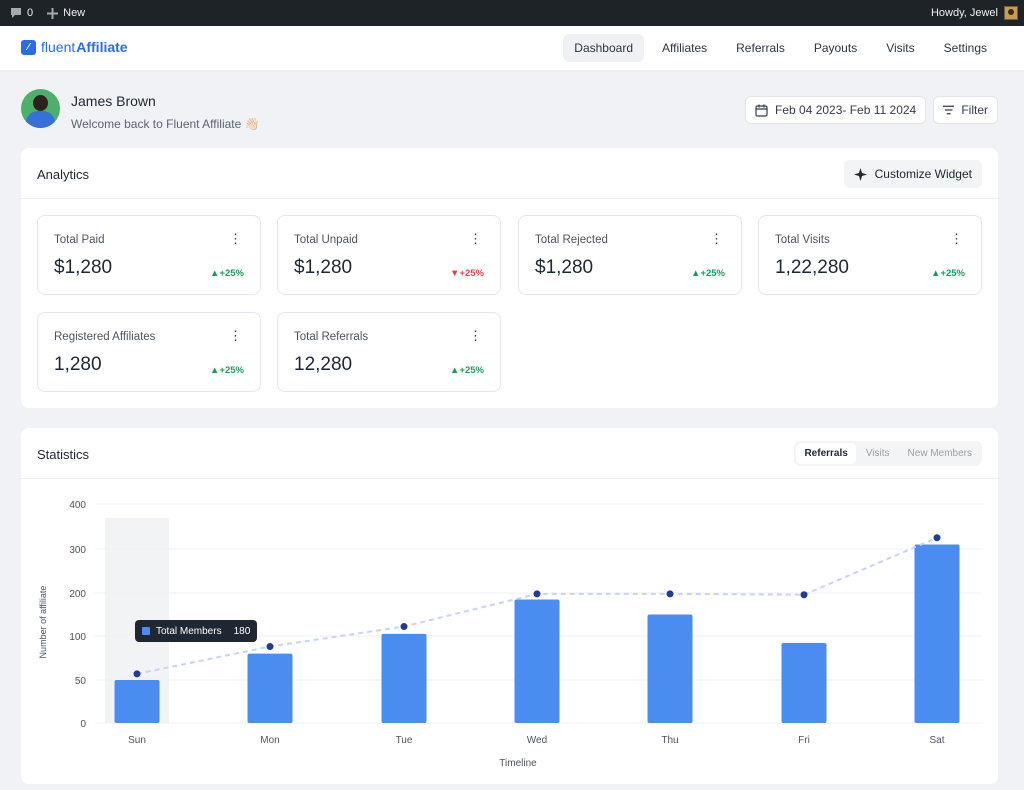 The width and height of the screenshot is (1024, 790). I want to click on x-axis-title: Timeline, so click(518, 763).